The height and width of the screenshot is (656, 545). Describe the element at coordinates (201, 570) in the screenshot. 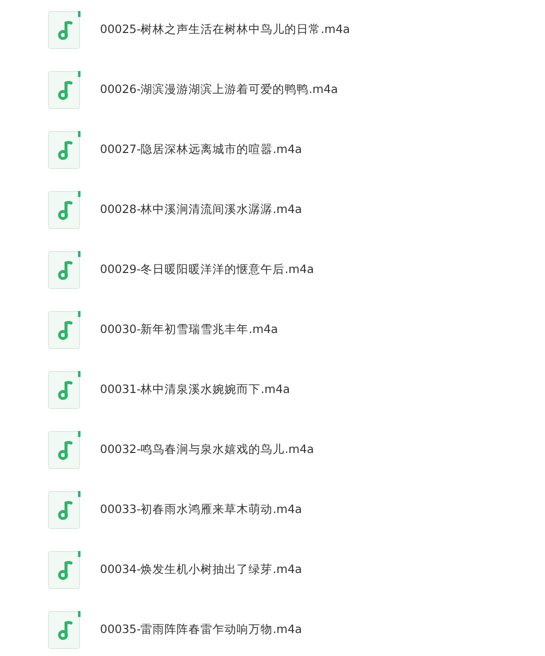

I see `file-name: 00034-焕发生机小树抽出了绿芽.m4a` at that location.